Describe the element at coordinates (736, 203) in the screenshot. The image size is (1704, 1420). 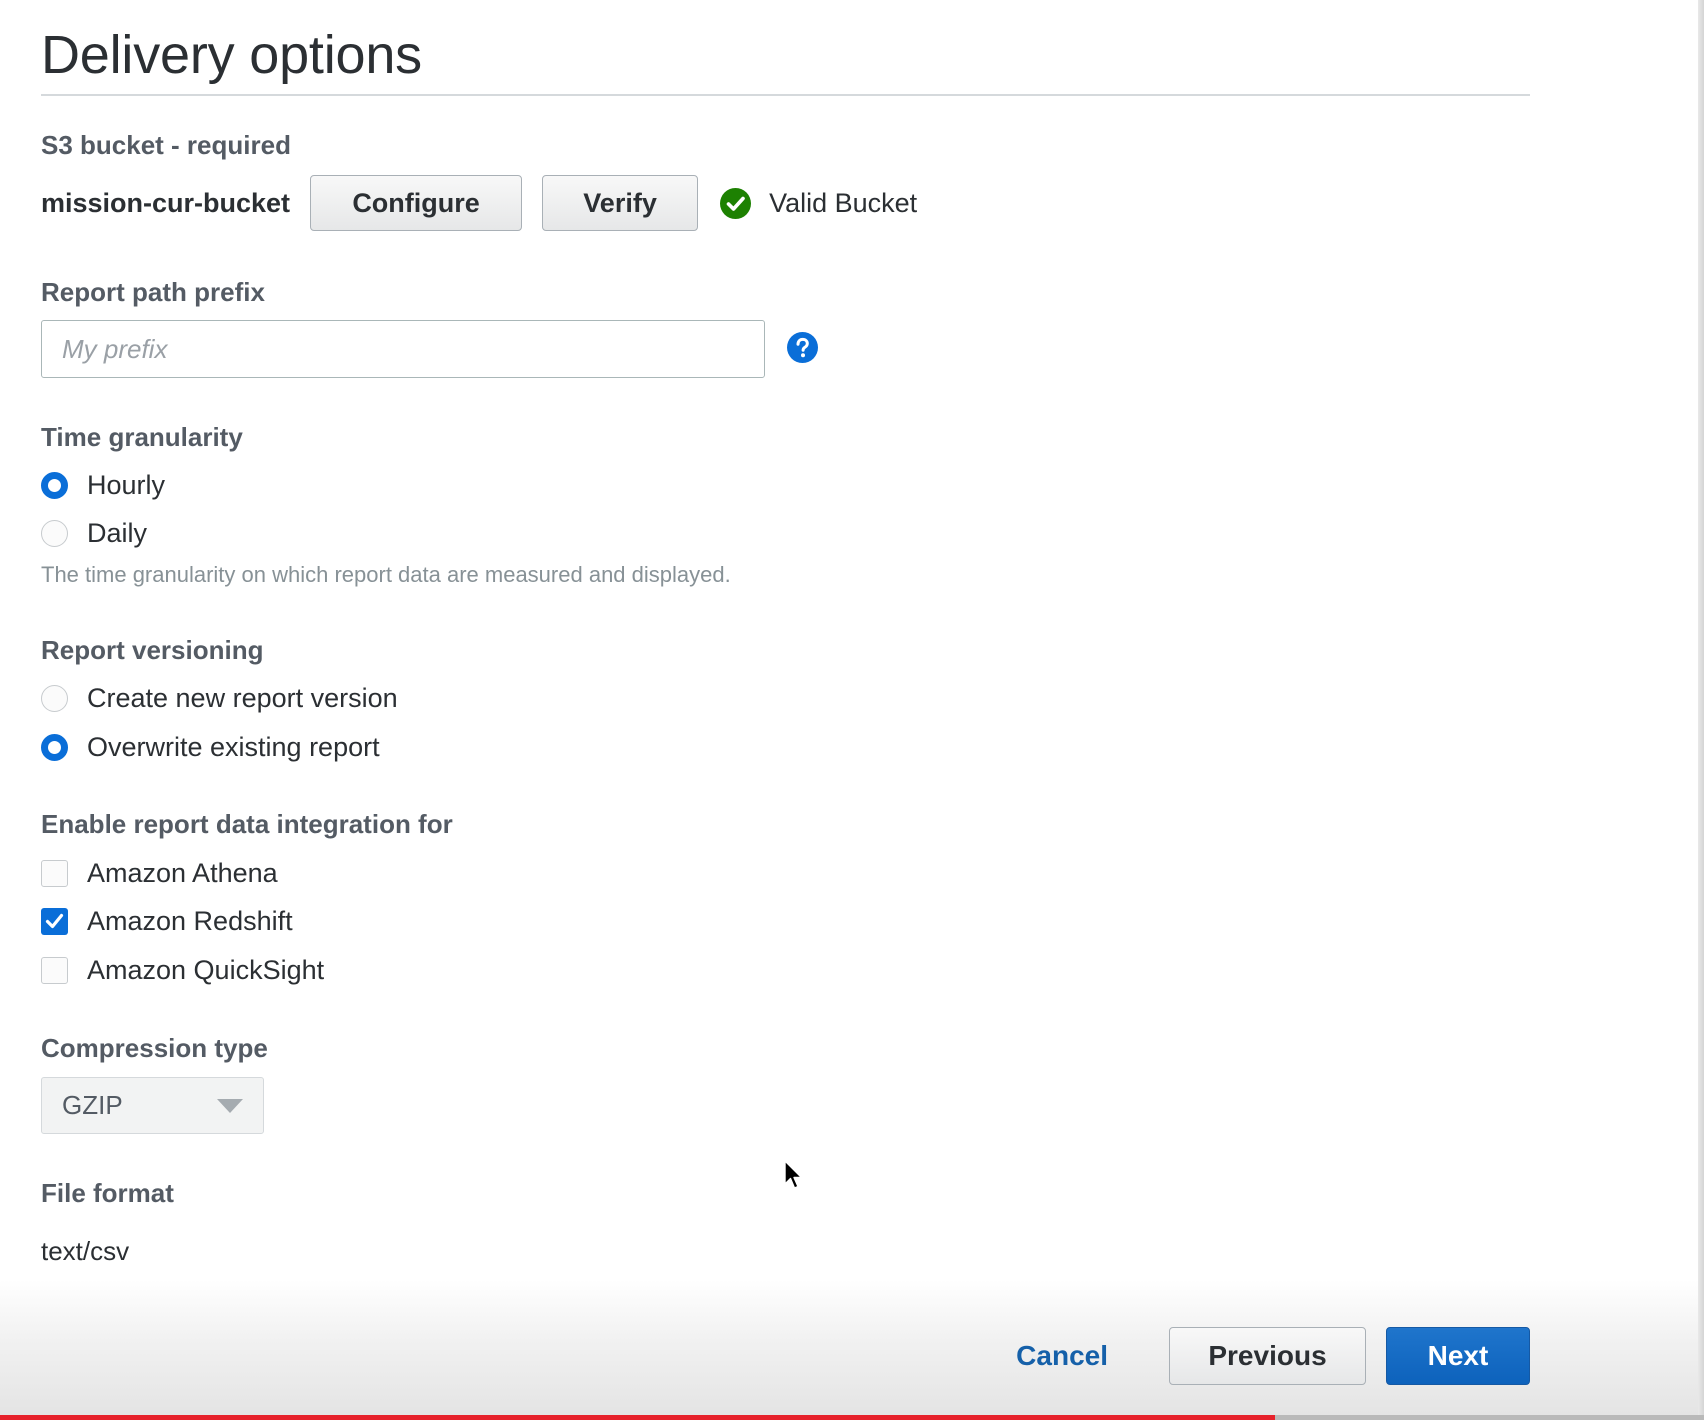
I see `check-circle-icon` at that location.